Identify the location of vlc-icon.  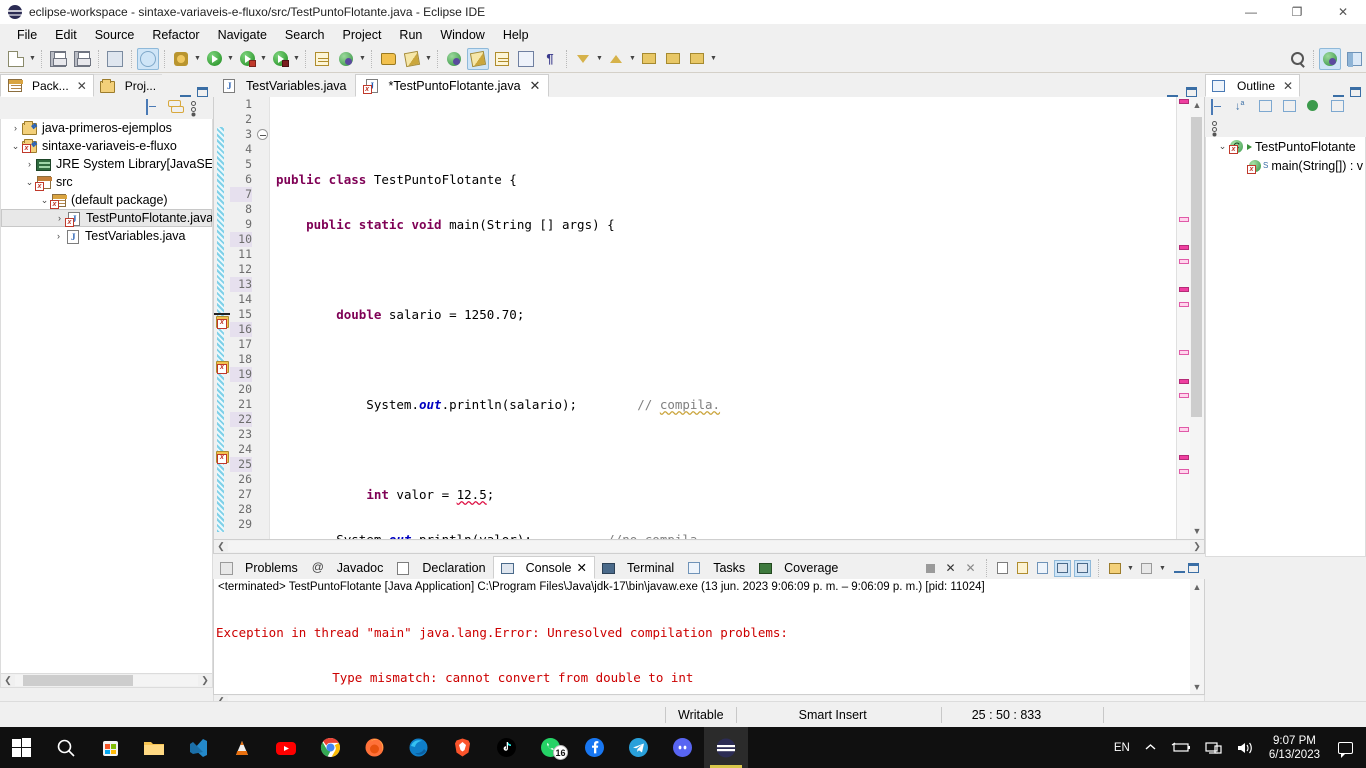
(242, 747).